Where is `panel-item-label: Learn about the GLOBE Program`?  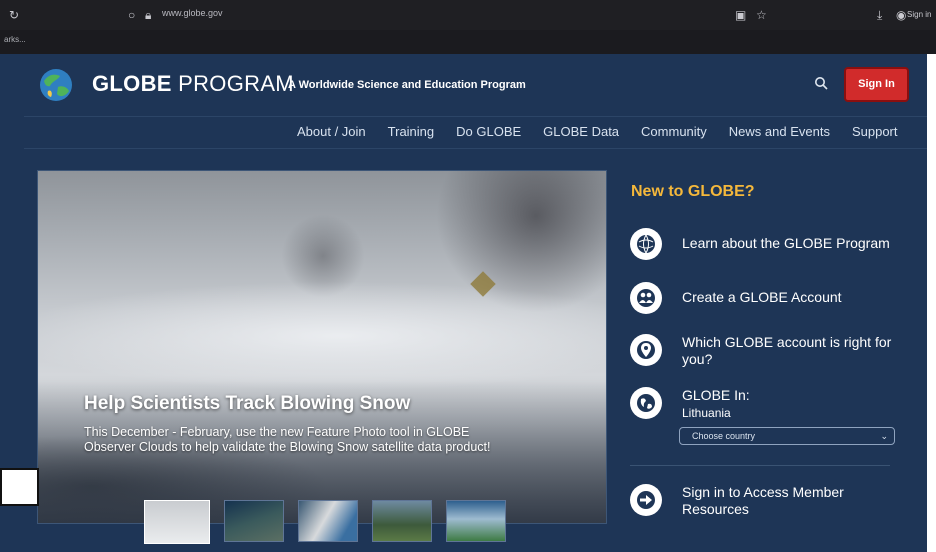 panel-item-label: Learn about the GLOBE Program is located at coordinates (786, 243).